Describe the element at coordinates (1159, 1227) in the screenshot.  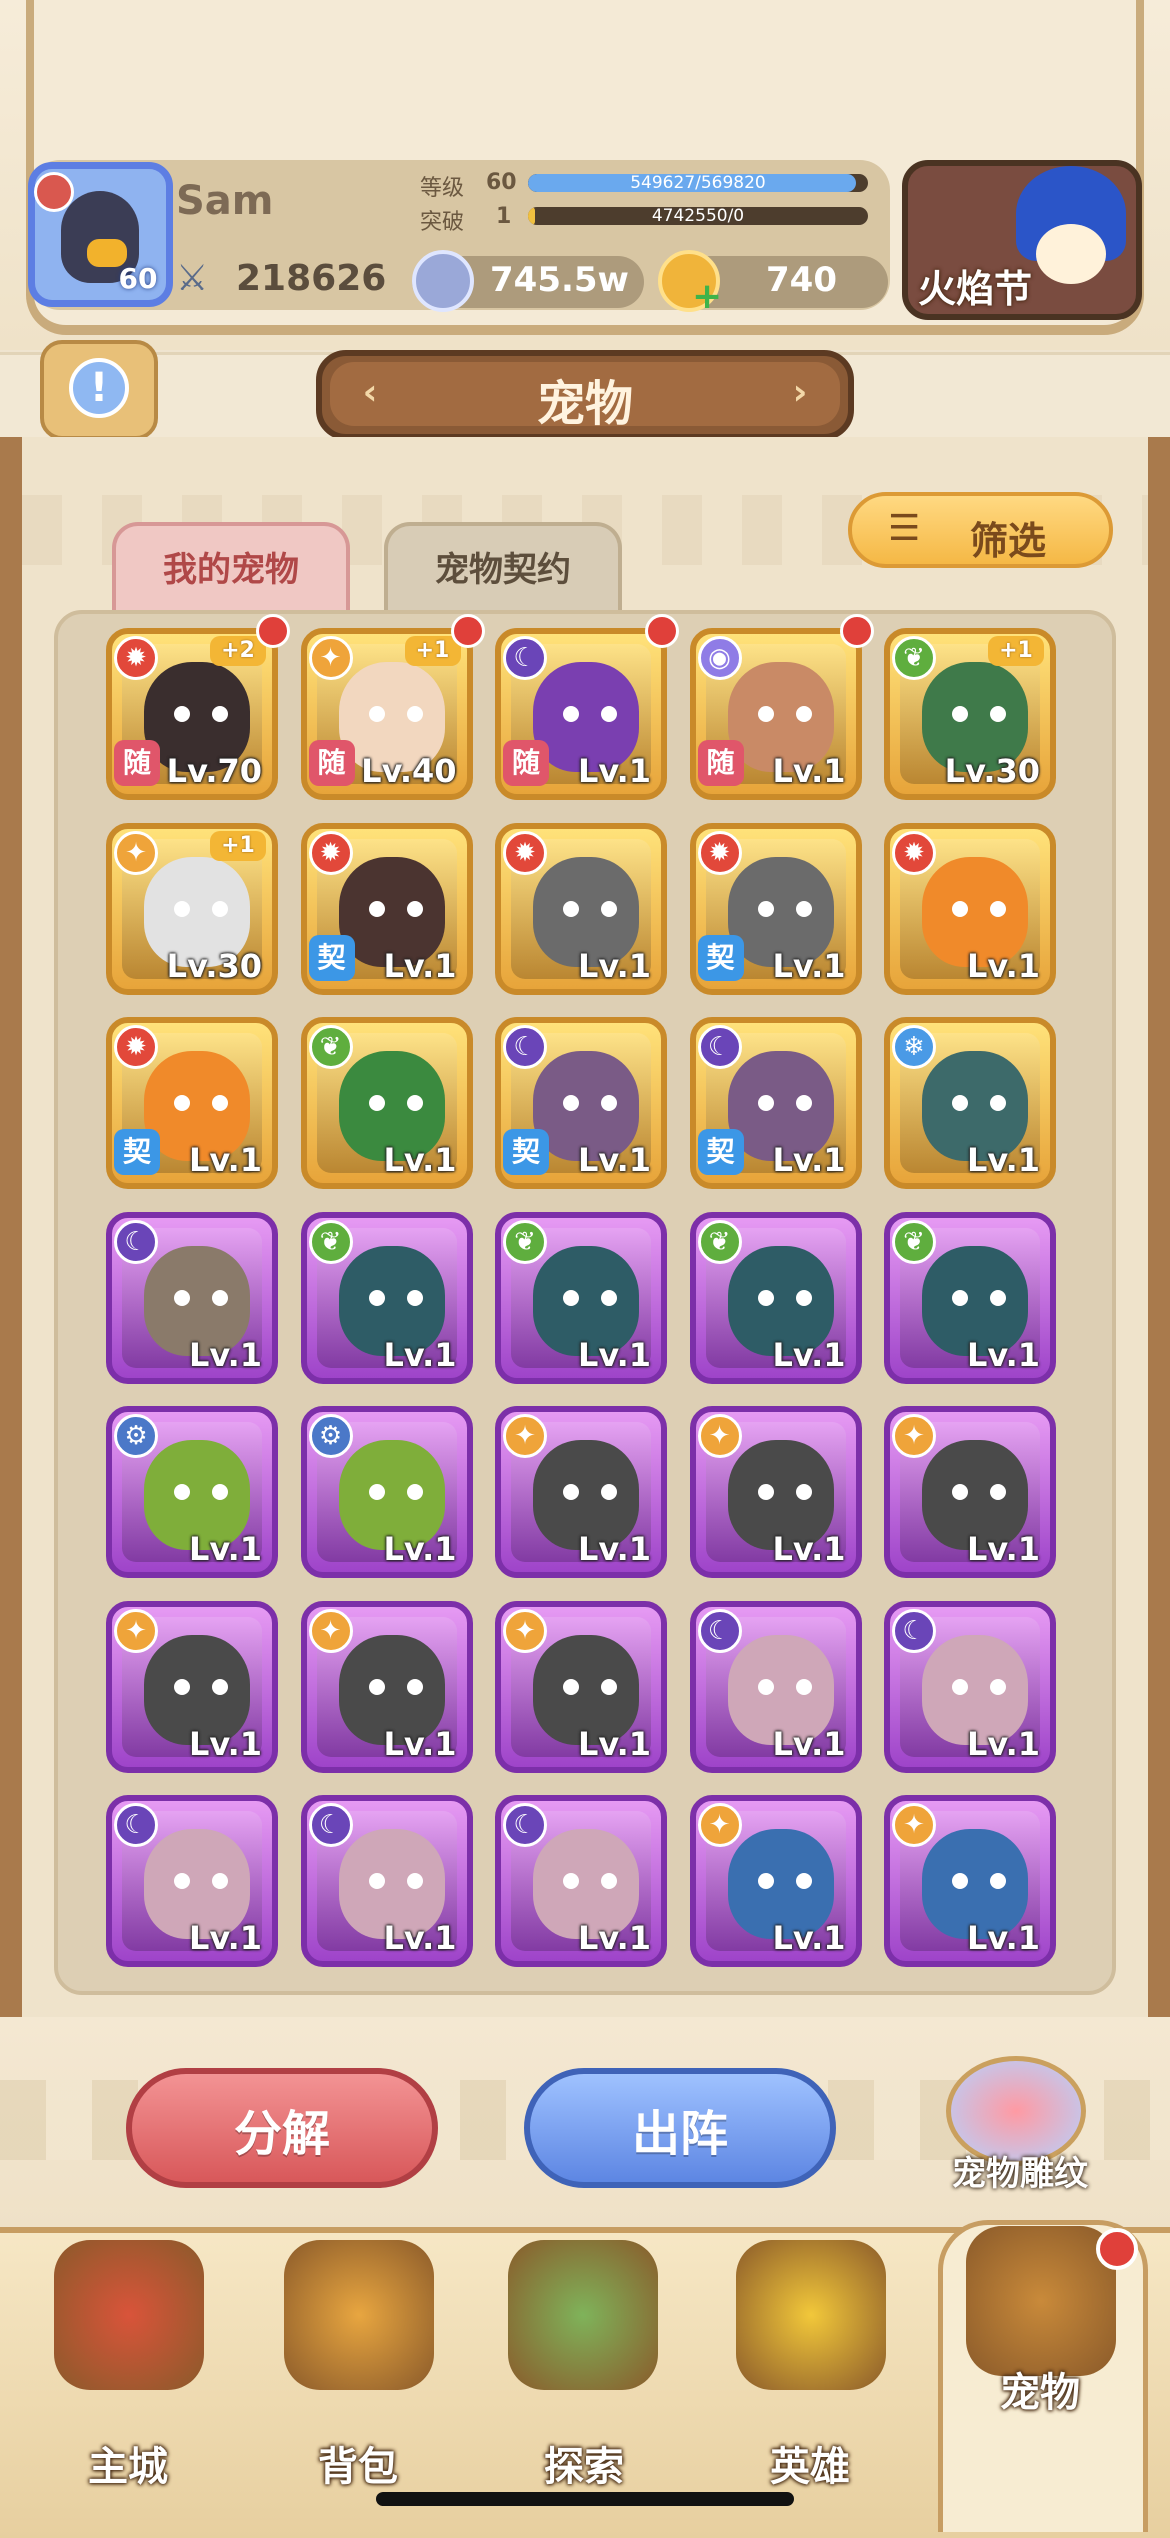
I see `panel-border-right` at that location.